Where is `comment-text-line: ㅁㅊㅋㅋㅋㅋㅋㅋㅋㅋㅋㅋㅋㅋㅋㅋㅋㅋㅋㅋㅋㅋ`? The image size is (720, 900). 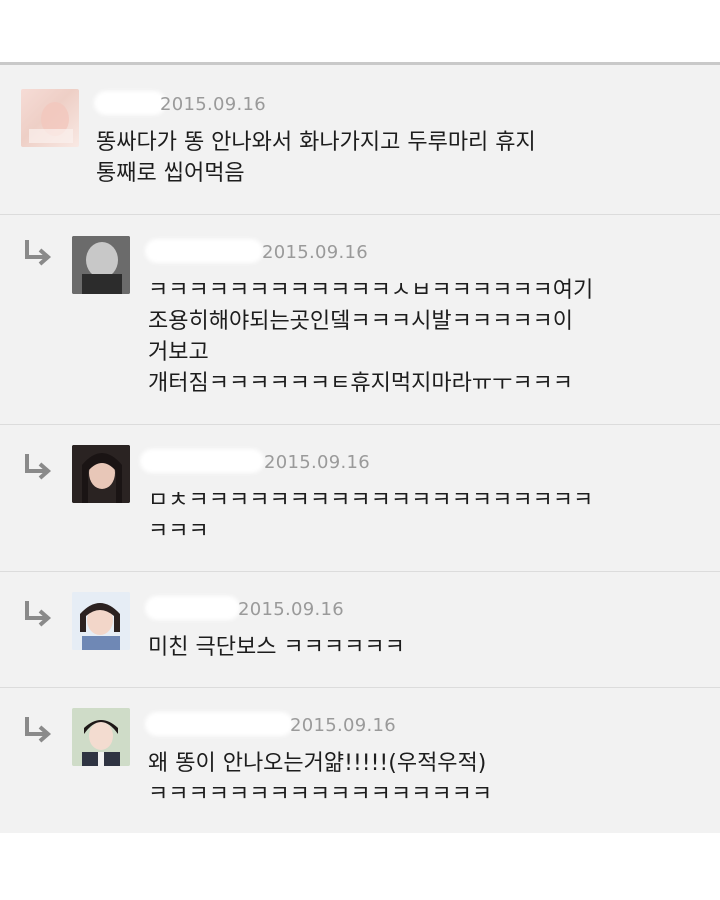
comment-text-line: ㅁㅊㅋㅋㅋㅋㅋㅋㅋㅋㅋㅋㅋㅋㅋㅋㅋㅋㅋㅋㅋㅋ is located at coordinates (371, 500).